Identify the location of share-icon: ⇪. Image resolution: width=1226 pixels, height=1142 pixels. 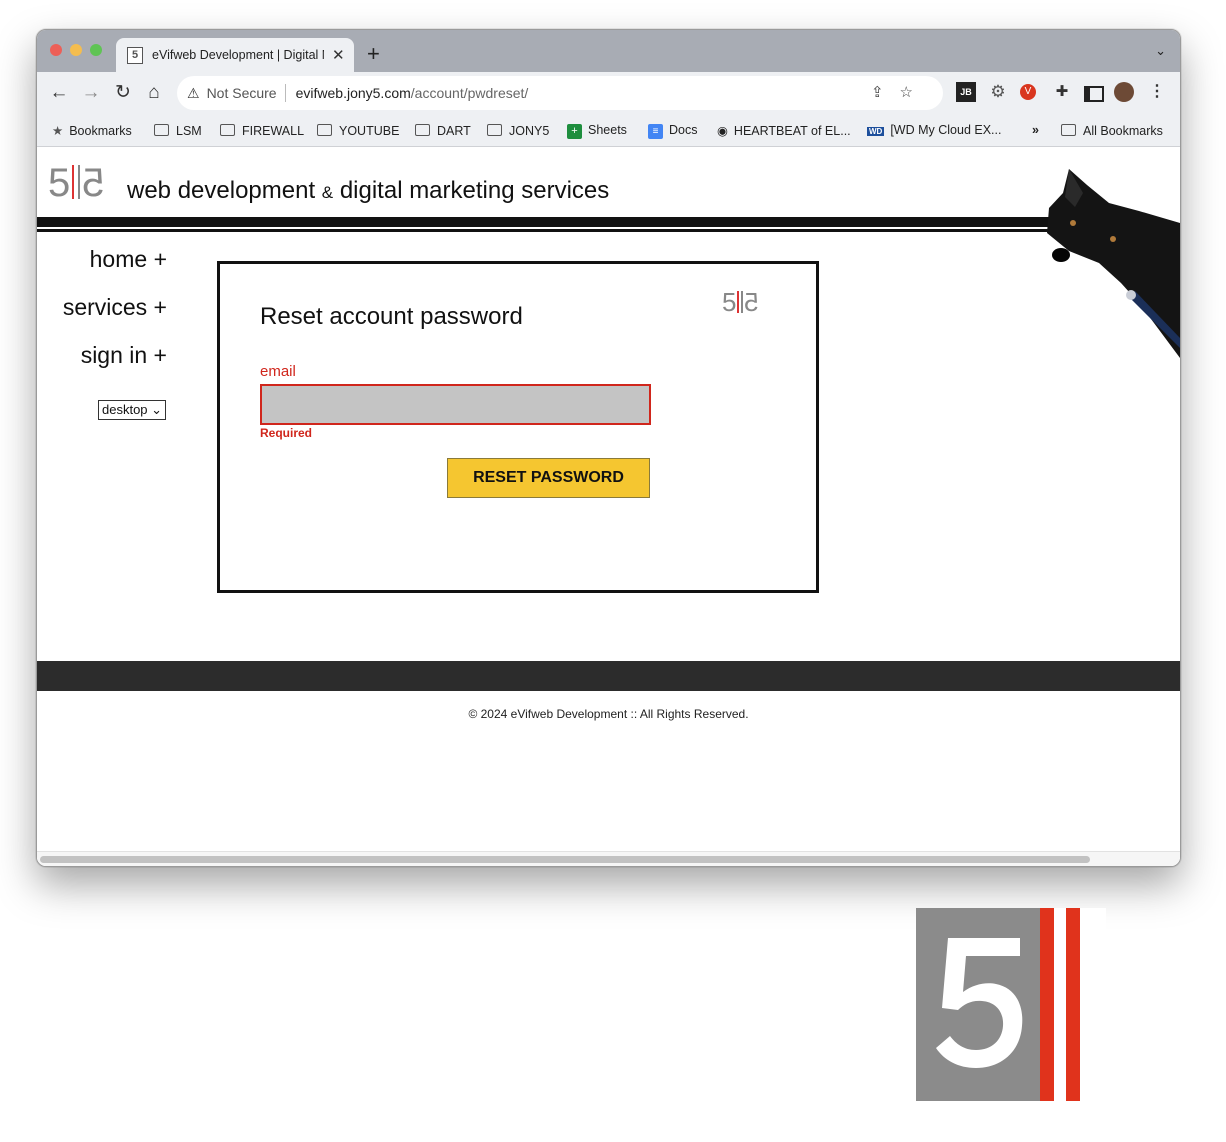
(885, 92).